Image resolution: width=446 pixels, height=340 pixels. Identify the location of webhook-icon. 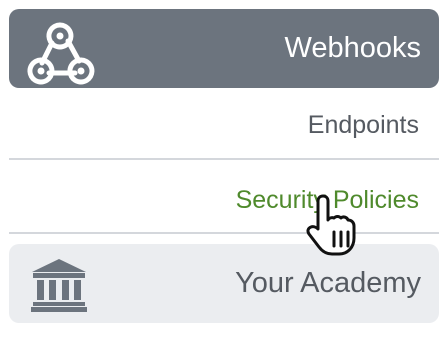
(61, 53).